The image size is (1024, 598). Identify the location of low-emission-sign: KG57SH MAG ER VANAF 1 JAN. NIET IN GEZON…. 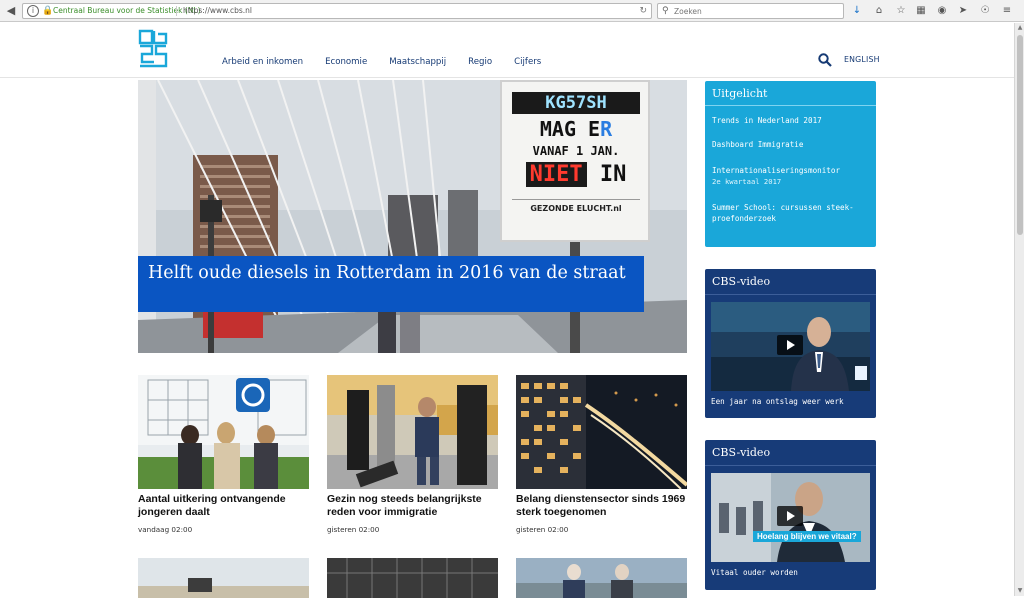
(575, 161).